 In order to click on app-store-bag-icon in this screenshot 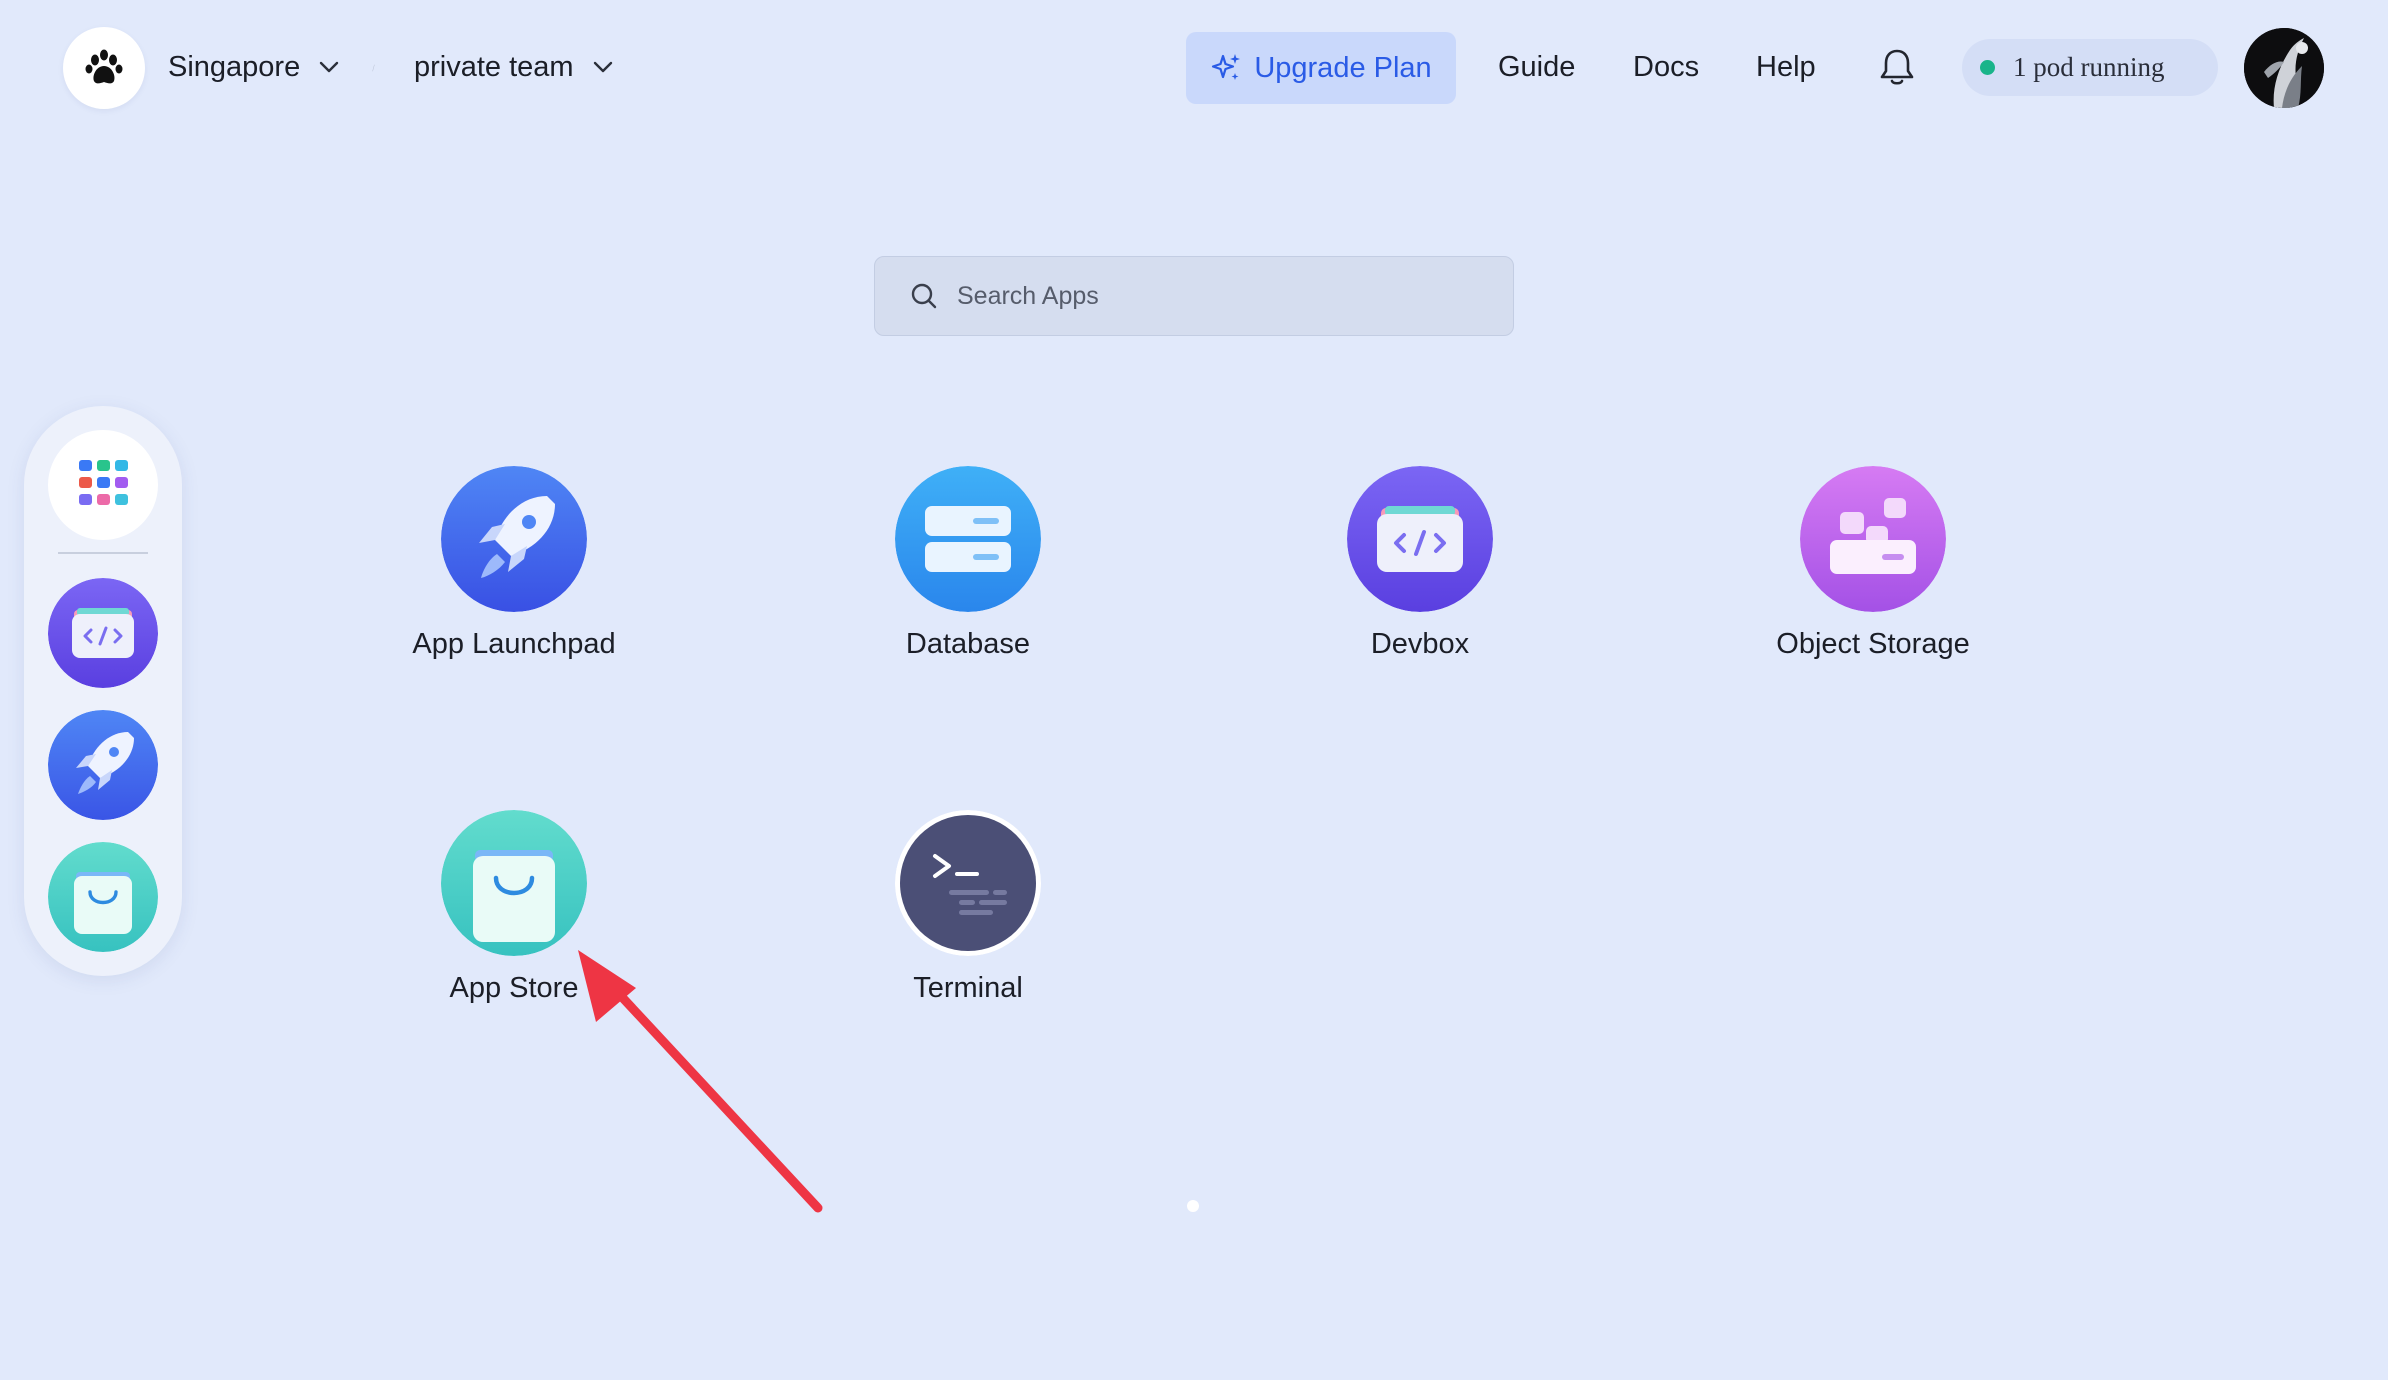, I will do `click(514, 883)`.